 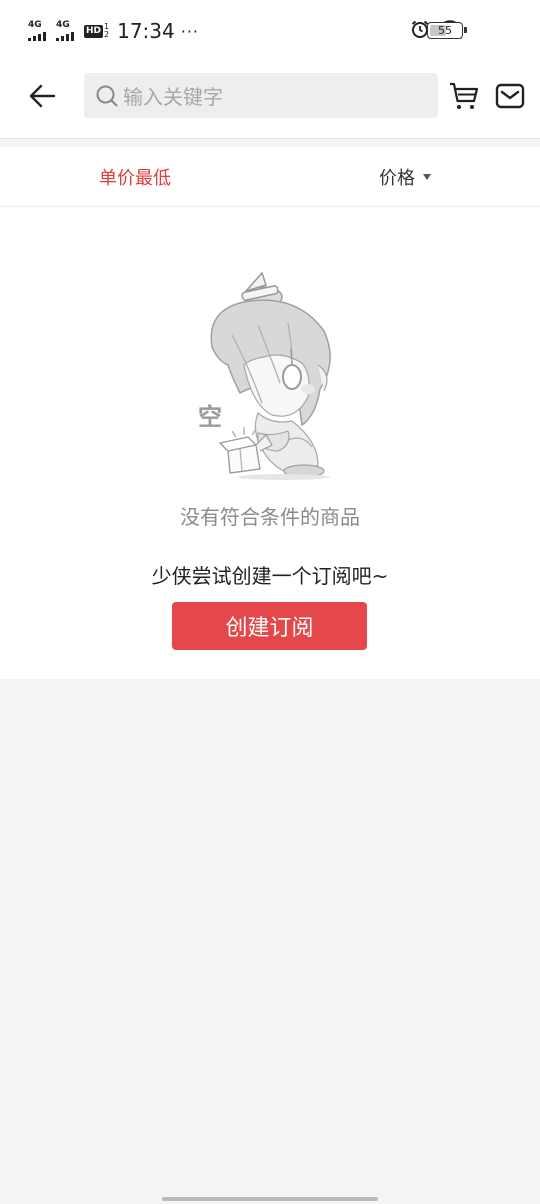 What do you see at coordinates (261, 95) in the screenshot?
I see `search-box: 输入关键字` at bounding box center [261, 95].